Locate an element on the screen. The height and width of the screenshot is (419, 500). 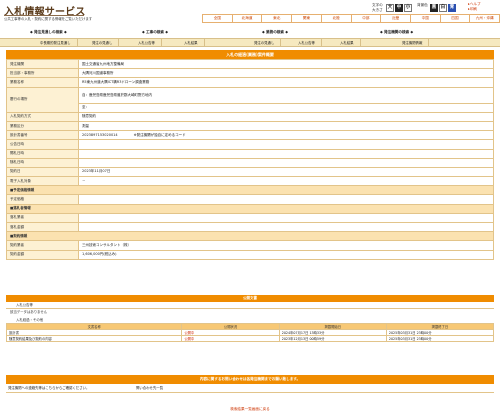
section-row: ■契約情報 is located at coordinates (250, 236).